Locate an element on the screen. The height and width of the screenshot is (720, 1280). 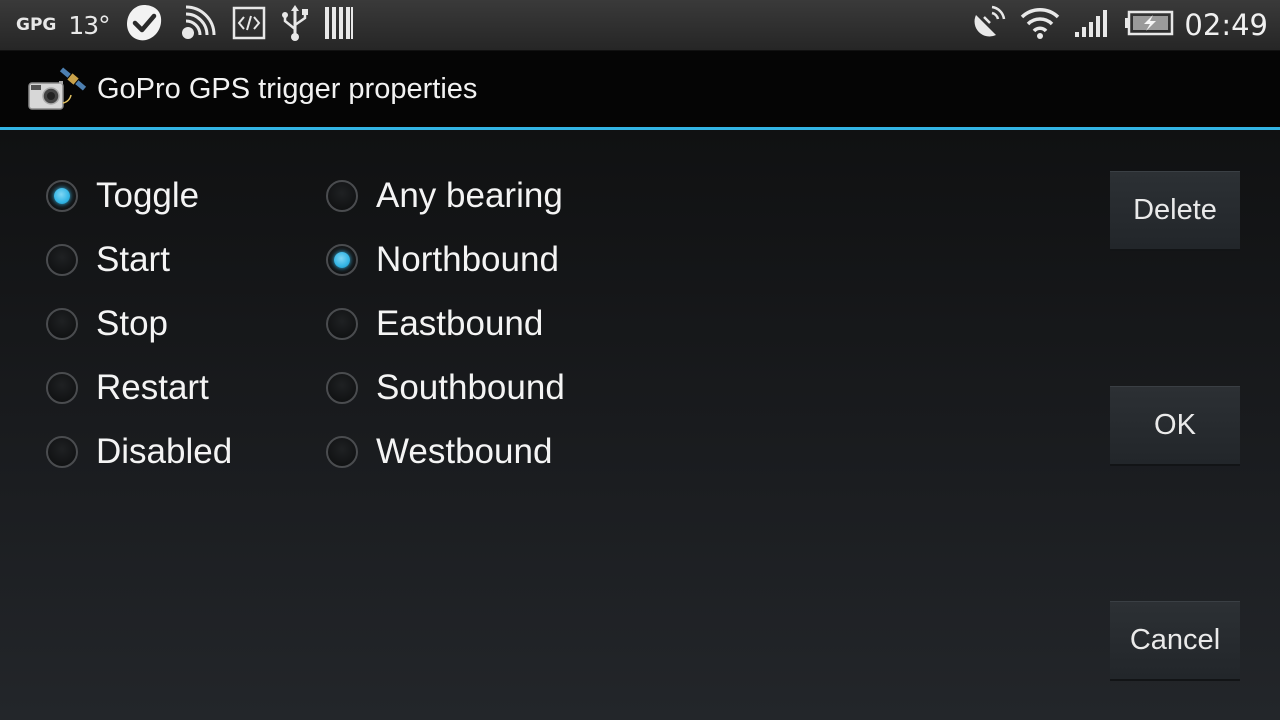
radio-label: Restart is located at coordinates (152, 387).